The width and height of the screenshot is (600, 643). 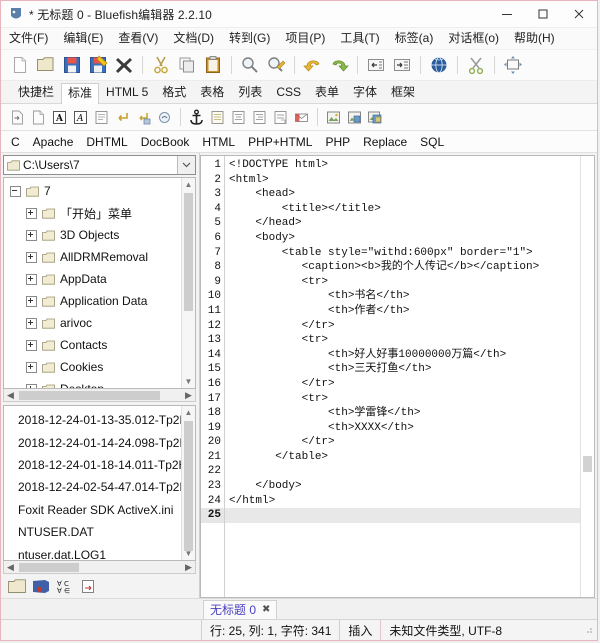 I want to click on code-line: <!DOCTYPE html>, so click(x=402, y=165).